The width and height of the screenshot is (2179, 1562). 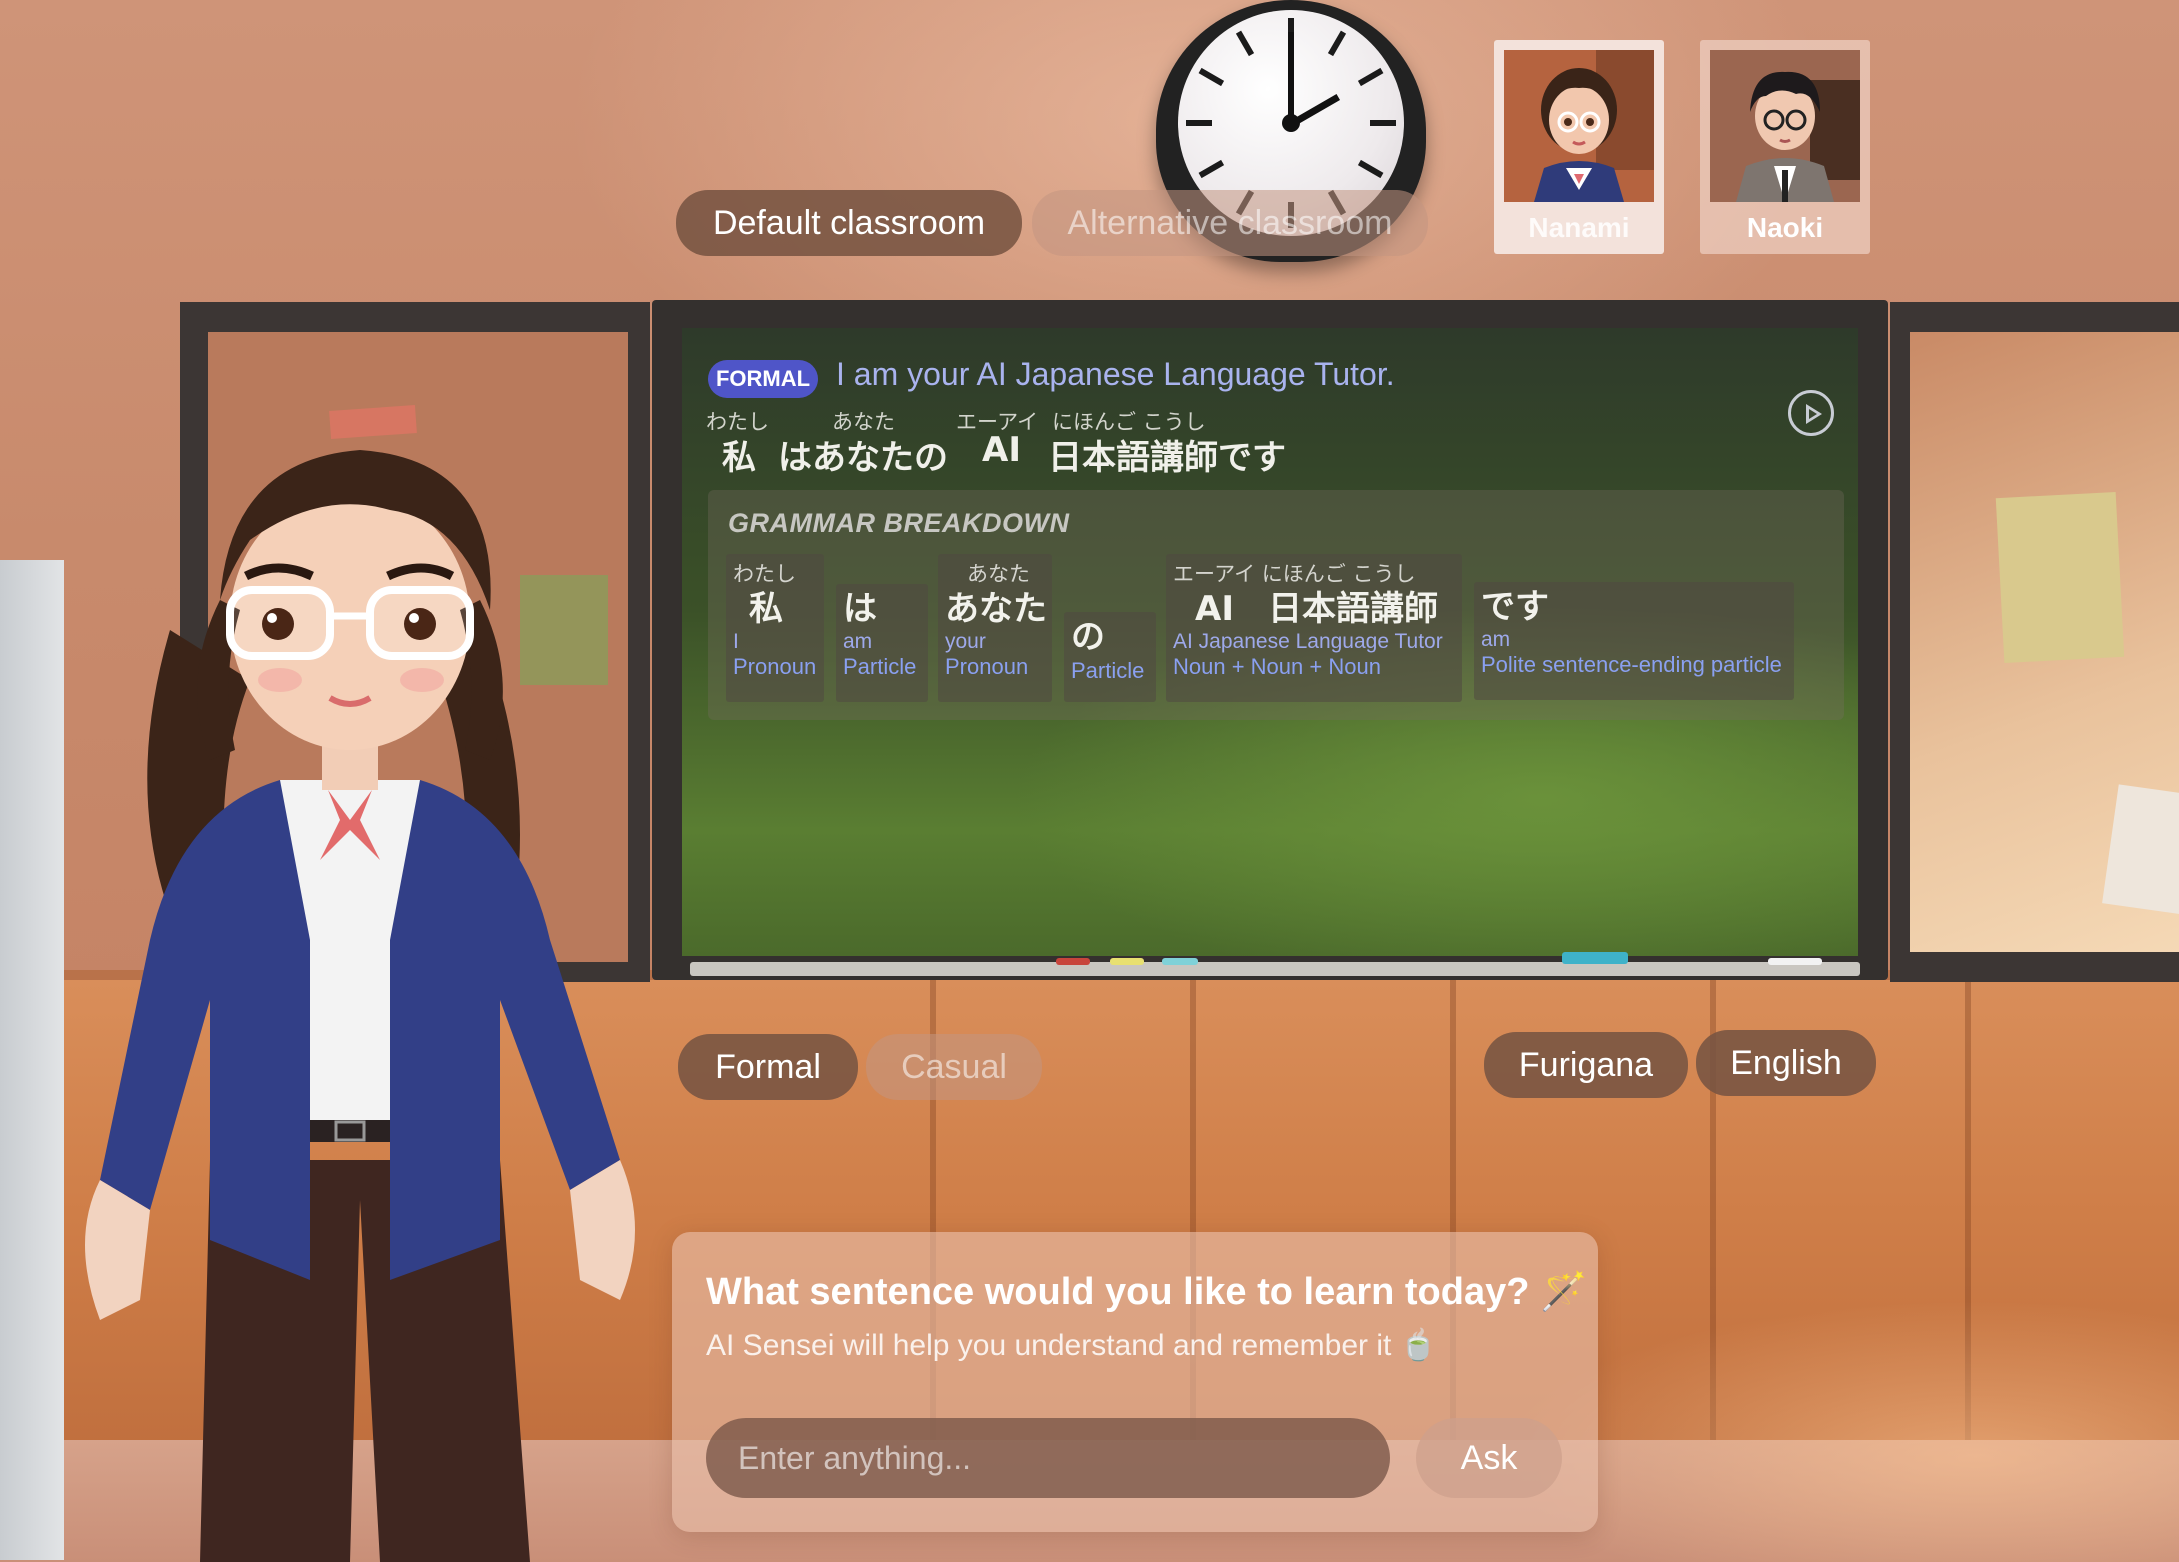 I want to click on tutor-card-nanami: Nanami, so click(x=1579, y=147).